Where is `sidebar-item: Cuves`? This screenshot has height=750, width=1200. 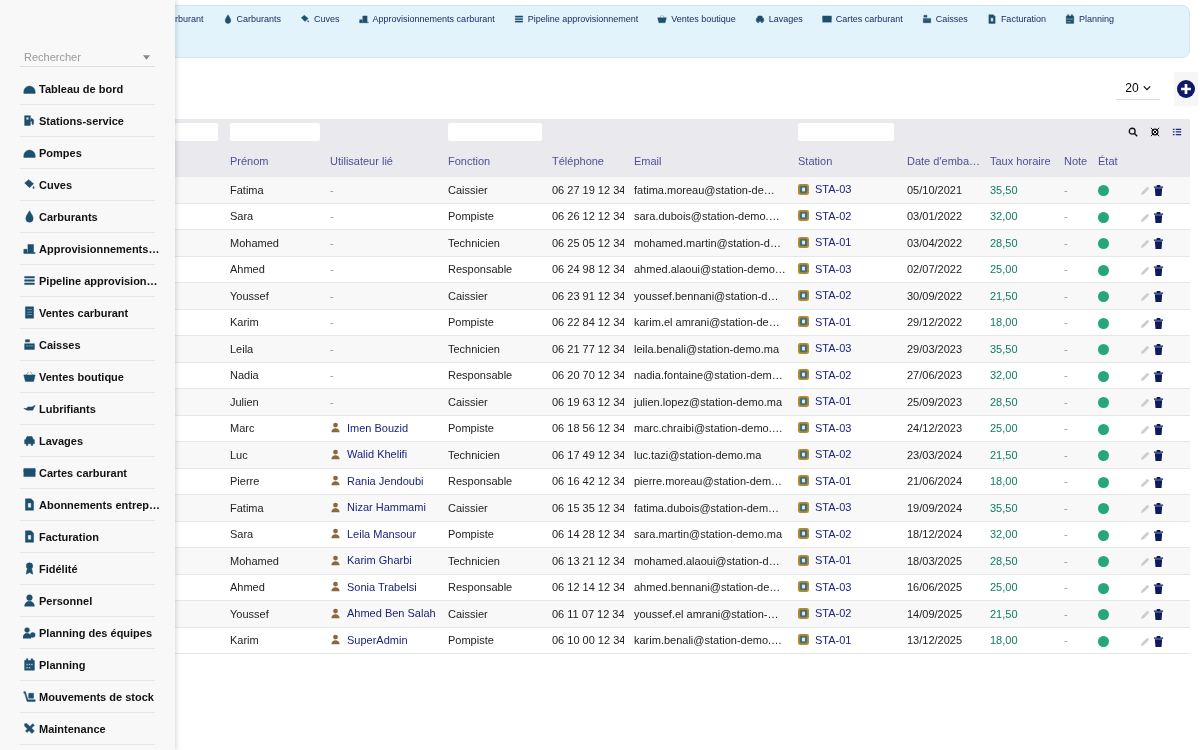 sidebar-item: Cuves is located at coordinates (87, 185).